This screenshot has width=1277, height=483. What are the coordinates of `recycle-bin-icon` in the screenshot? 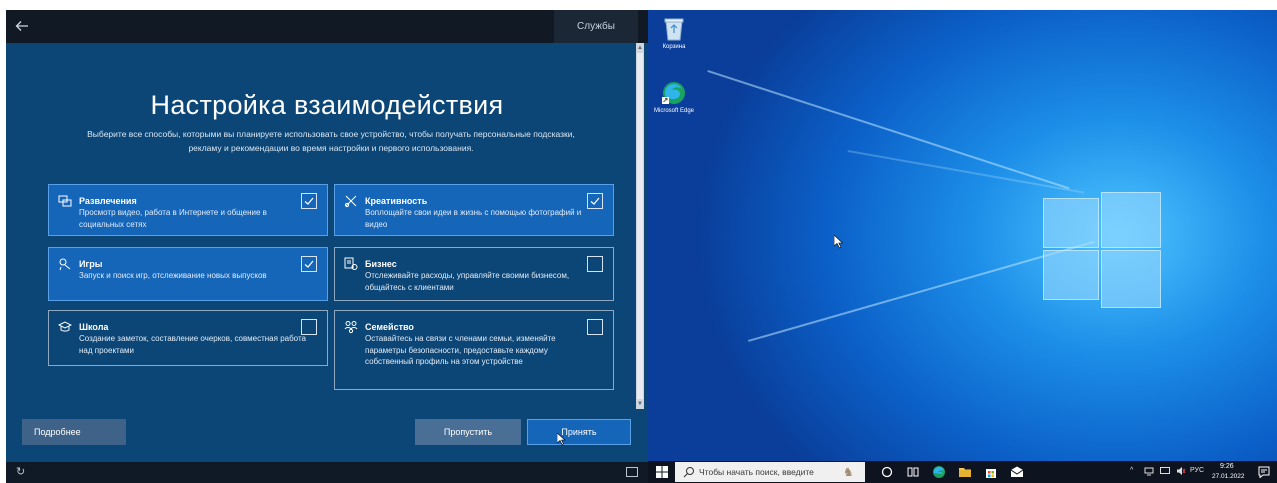 It's located at (674, 29).